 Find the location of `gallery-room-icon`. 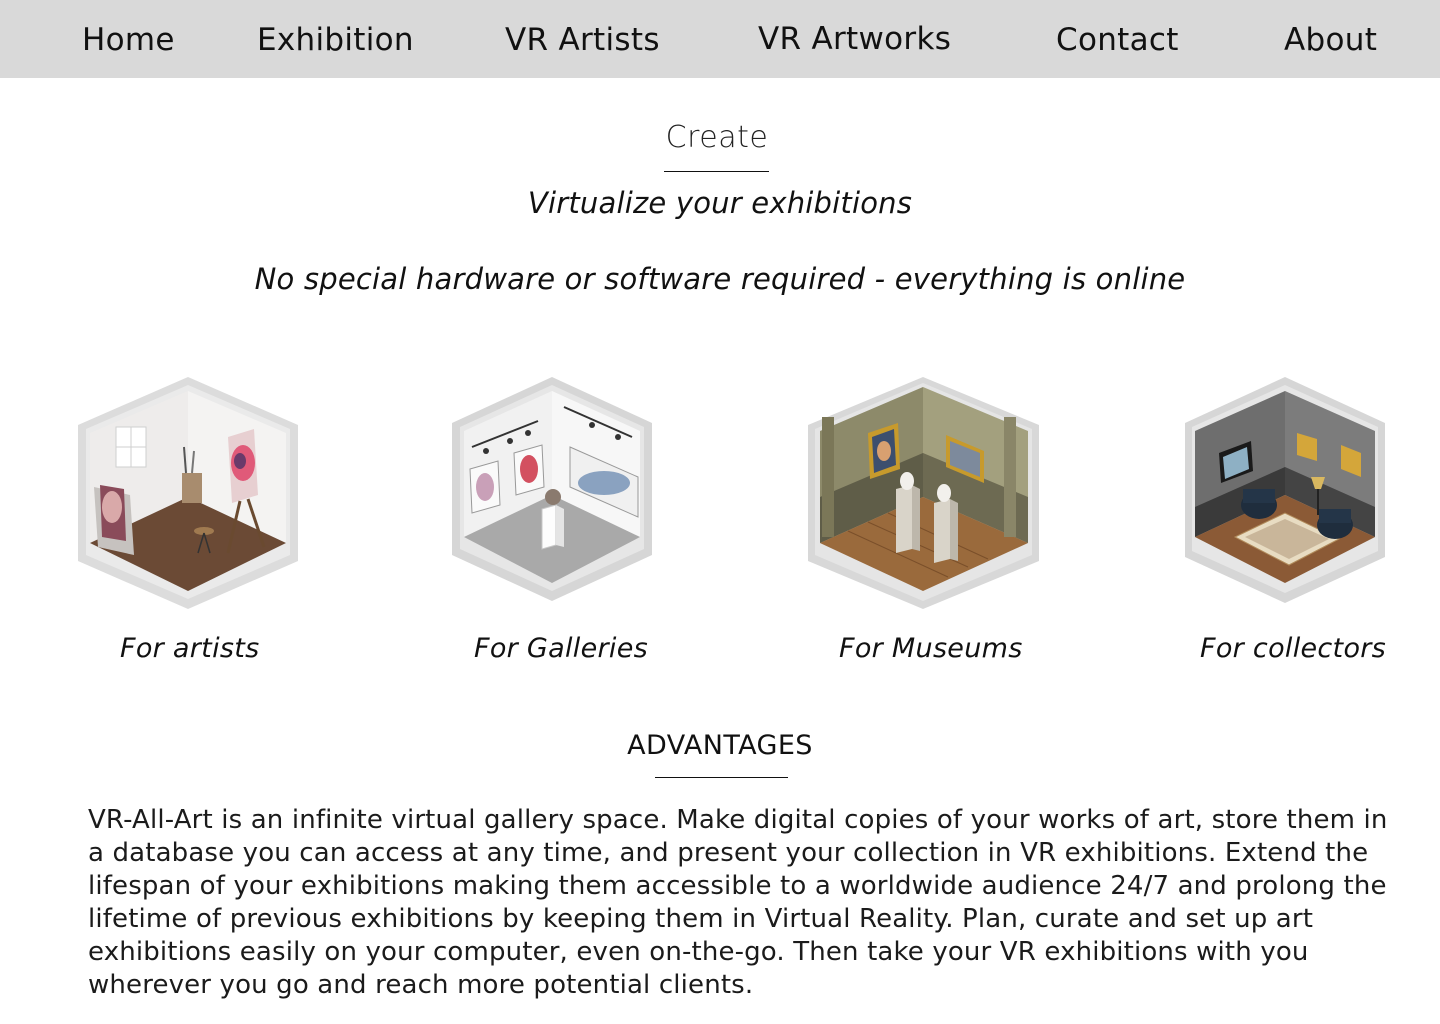

gallery-room-icon is located at coordinates (552, 489).